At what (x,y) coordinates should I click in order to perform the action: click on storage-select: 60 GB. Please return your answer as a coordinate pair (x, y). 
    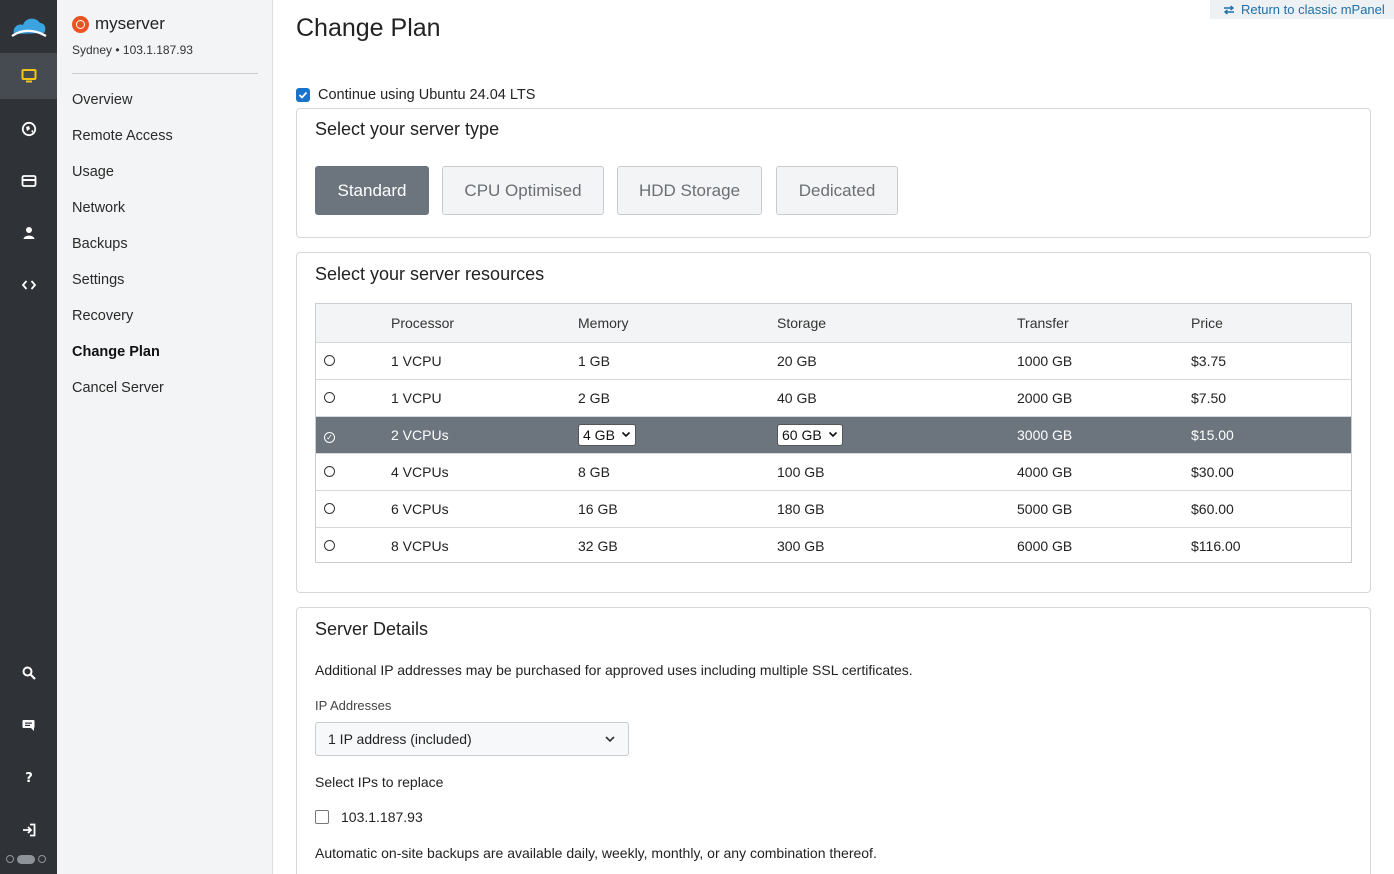
    Looking at the image, I should click on (810, 434).